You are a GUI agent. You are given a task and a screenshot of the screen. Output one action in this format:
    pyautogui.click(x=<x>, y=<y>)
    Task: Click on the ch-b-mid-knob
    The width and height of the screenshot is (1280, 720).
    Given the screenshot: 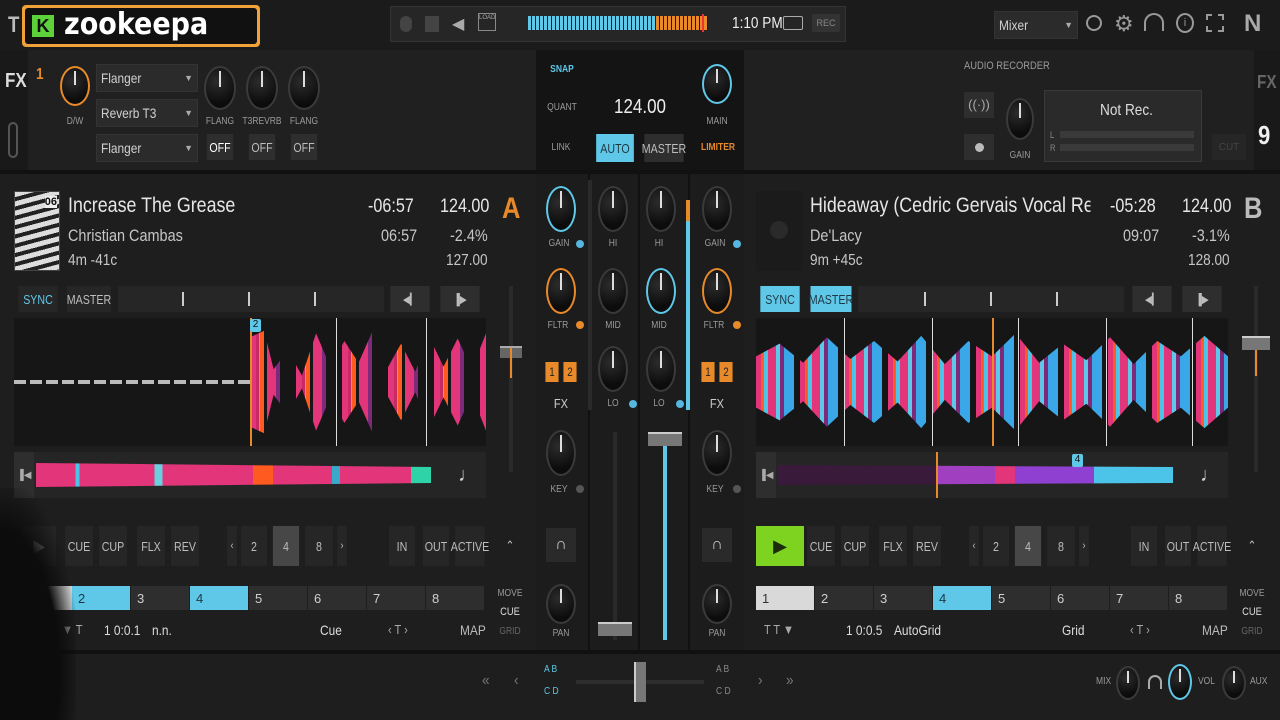 What is the action you would take?
    pyautogui.click(x=661, y=291)
    